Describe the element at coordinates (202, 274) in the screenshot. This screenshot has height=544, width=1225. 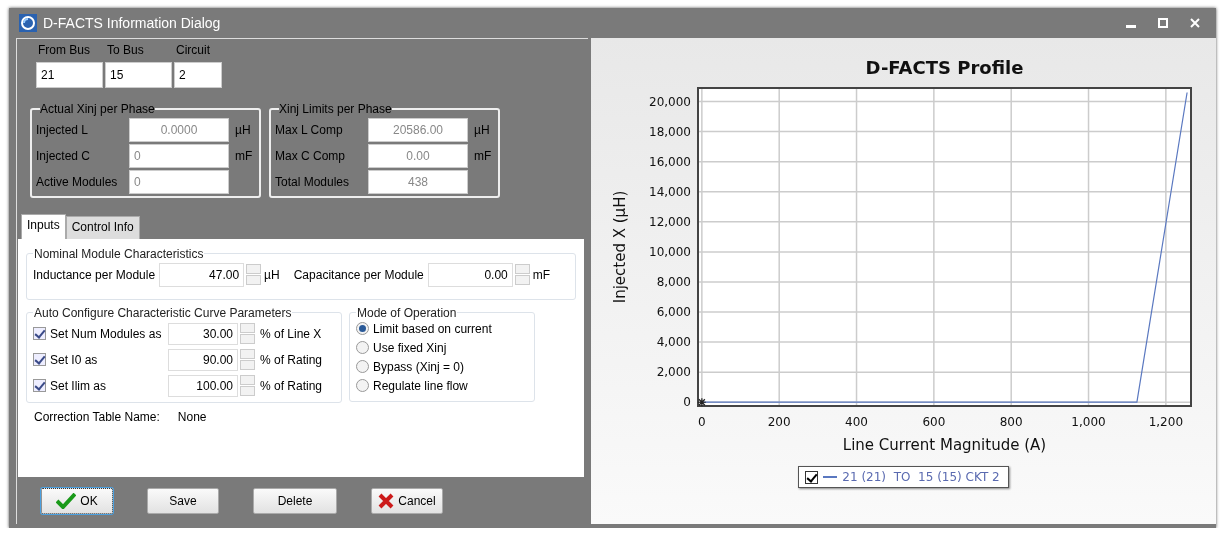
I see `input-field: 47.00` at that location.